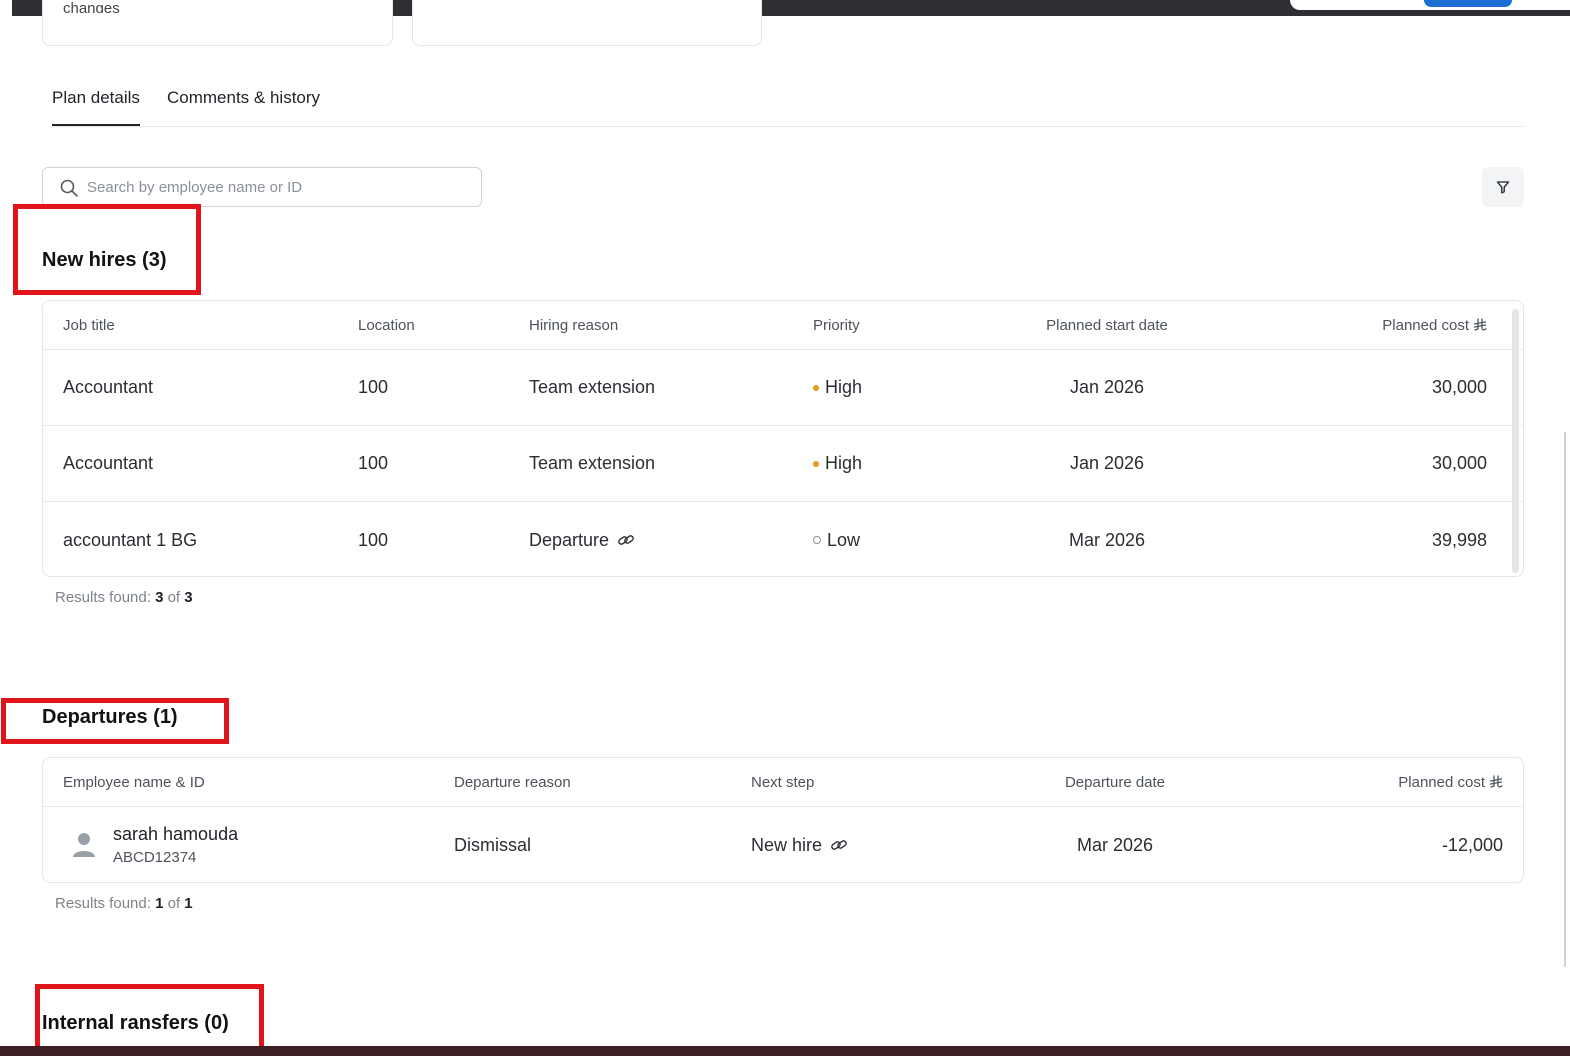 The width and height of the screenshot is (1570, 1056). I want to click on tab-plan-details: Plan details, so click(96, 106).